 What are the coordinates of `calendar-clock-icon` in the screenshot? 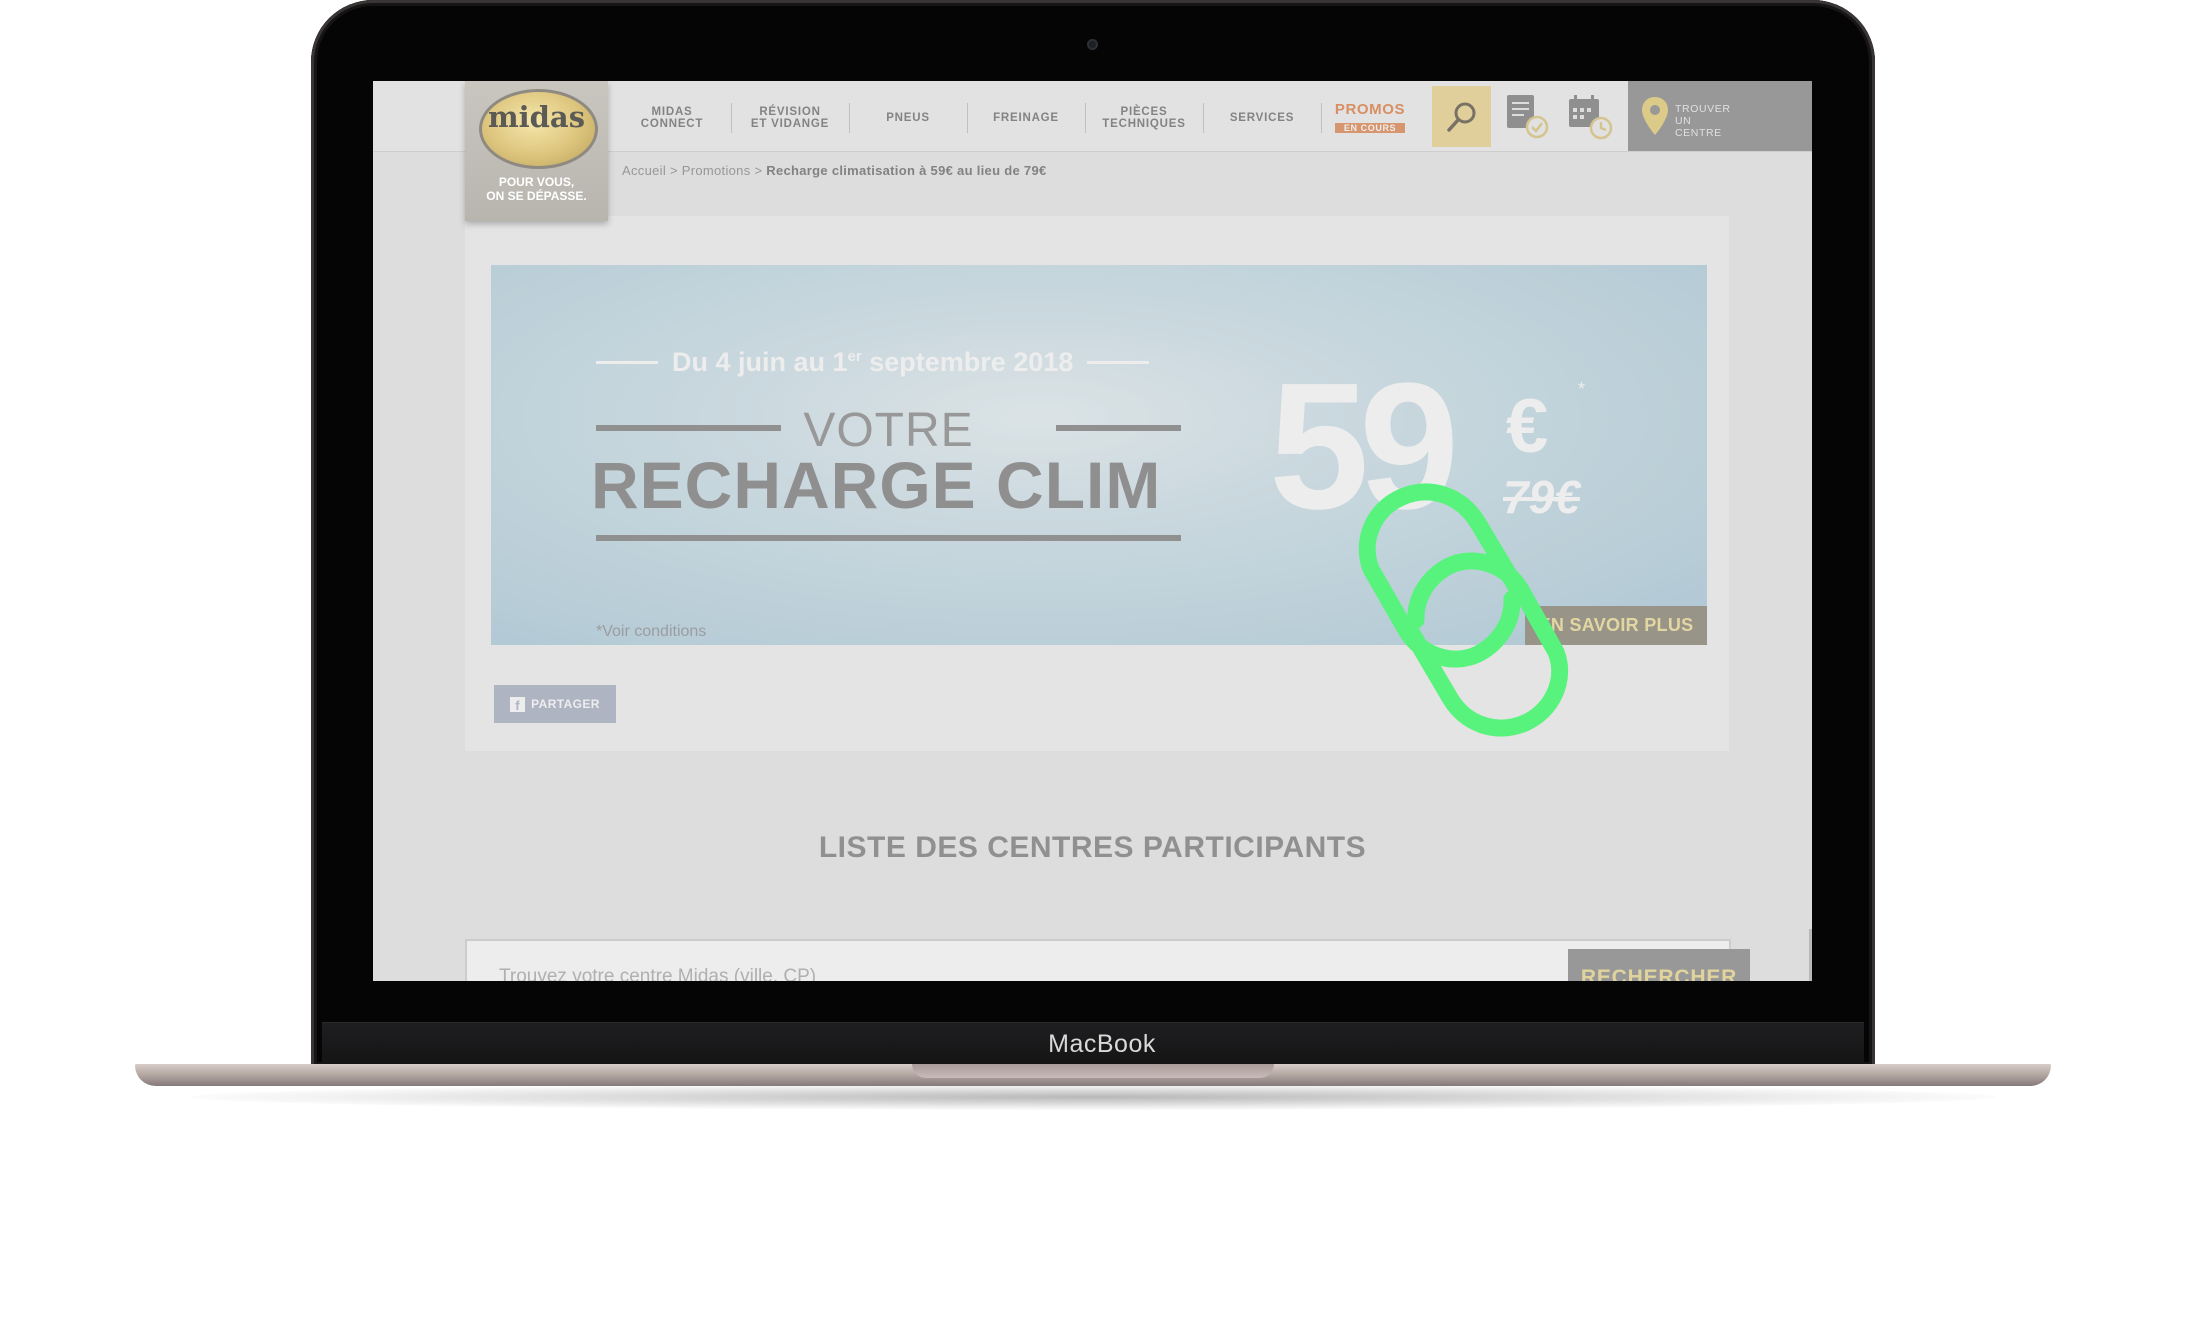 It's located at (1590, 117).